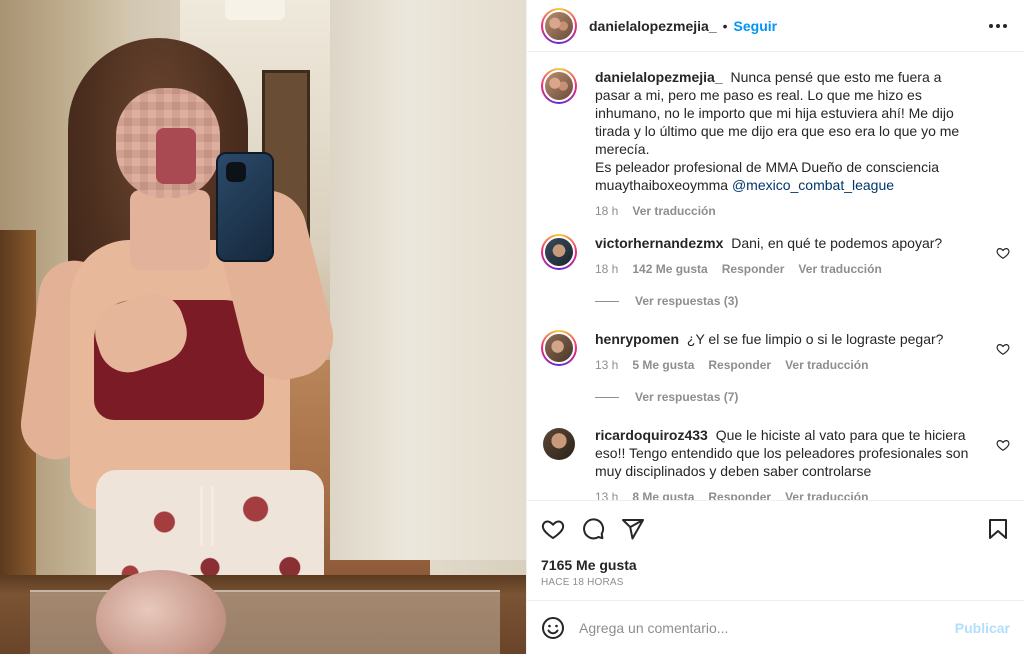  I want to click on more-options-icon, so click(998, 26).